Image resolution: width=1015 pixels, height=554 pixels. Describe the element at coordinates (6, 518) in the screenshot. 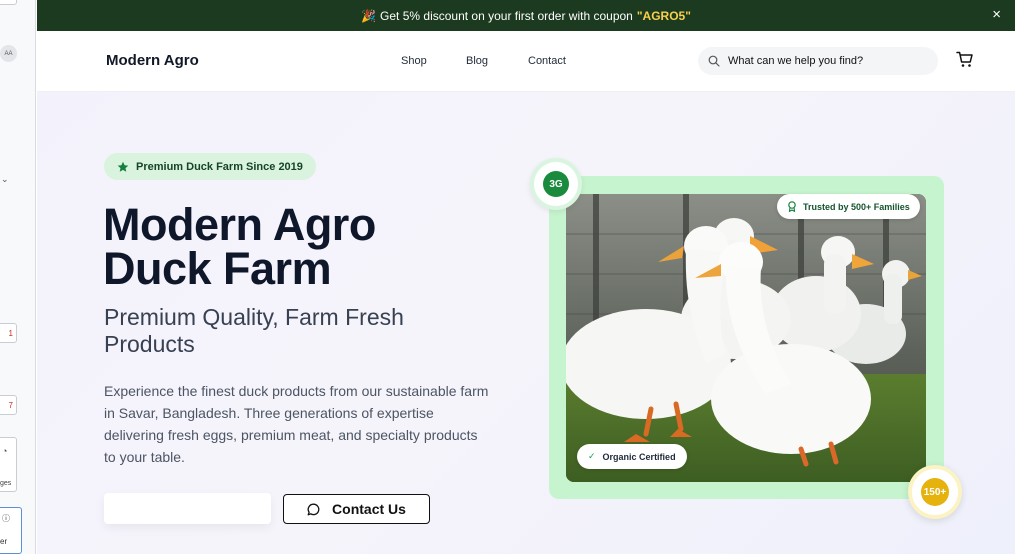

I see `info-icon: ⓘ` at that location.